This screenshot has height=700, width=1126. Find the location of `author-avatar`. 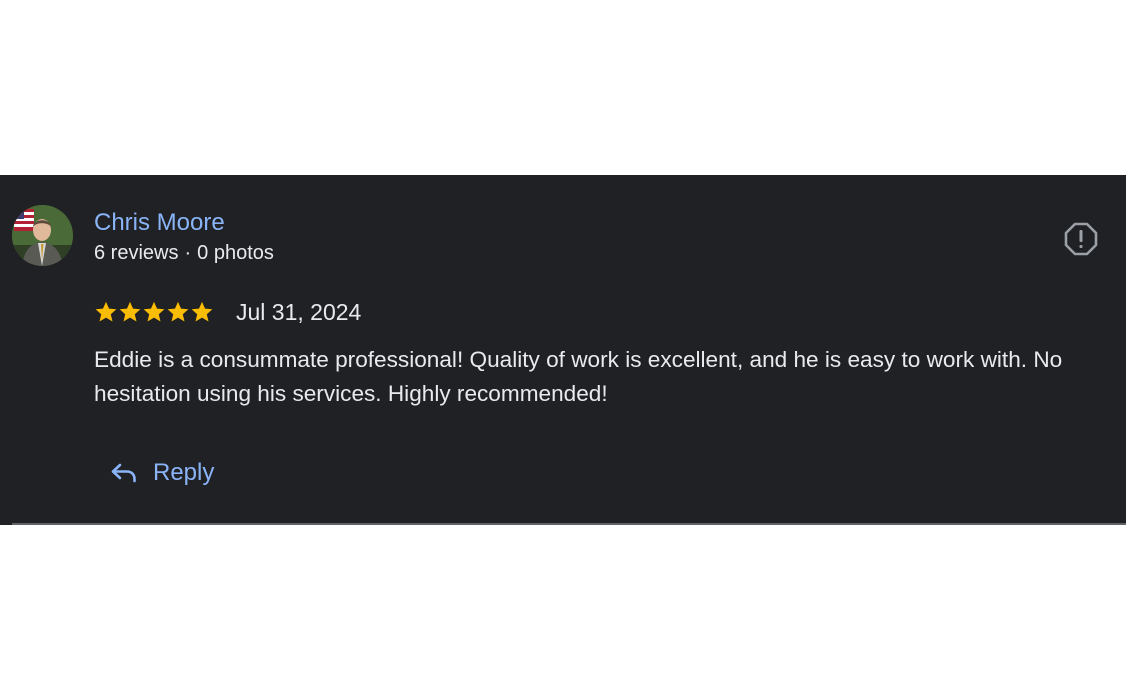

author-avatar is located at coordinates (42, 235).